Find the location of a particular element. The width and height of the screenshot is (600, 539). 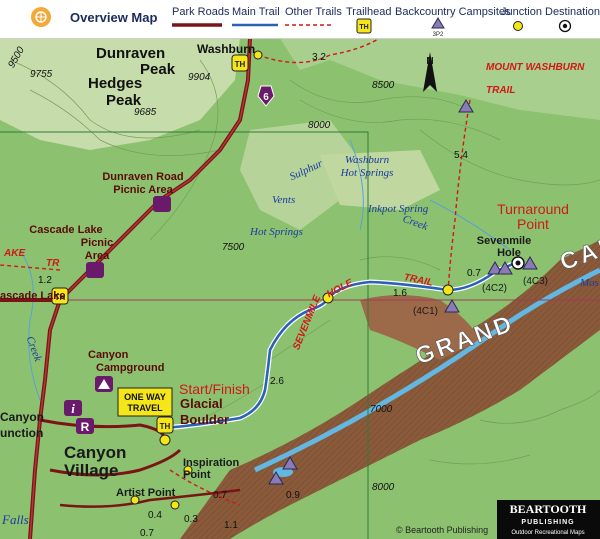

place-label: Picnic is located at coordinates (97, 243).